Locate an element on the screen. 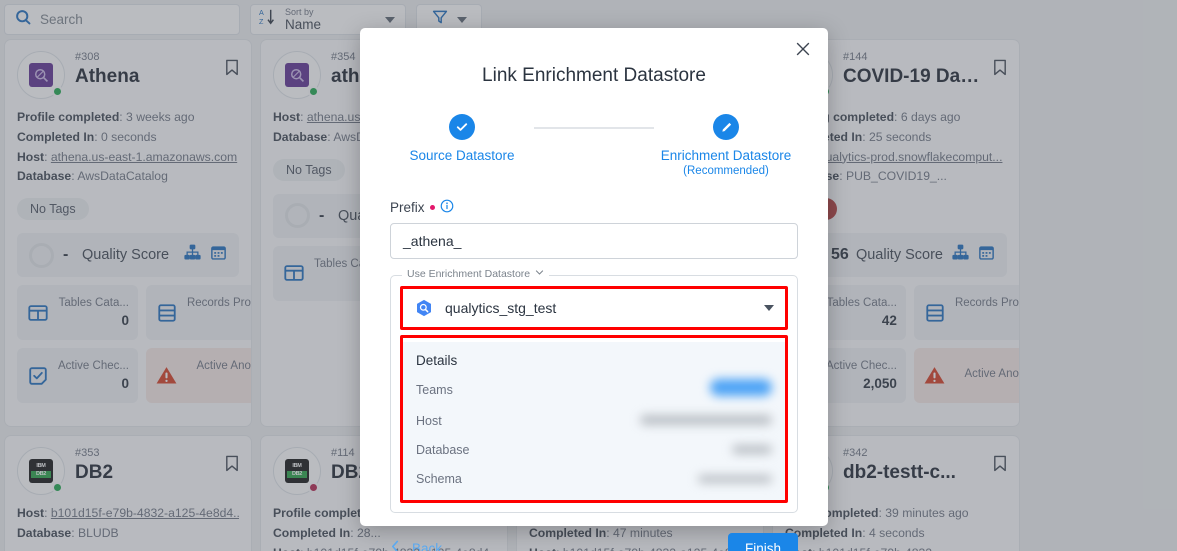  details-row: Teams is located at coordinates (594, 389).